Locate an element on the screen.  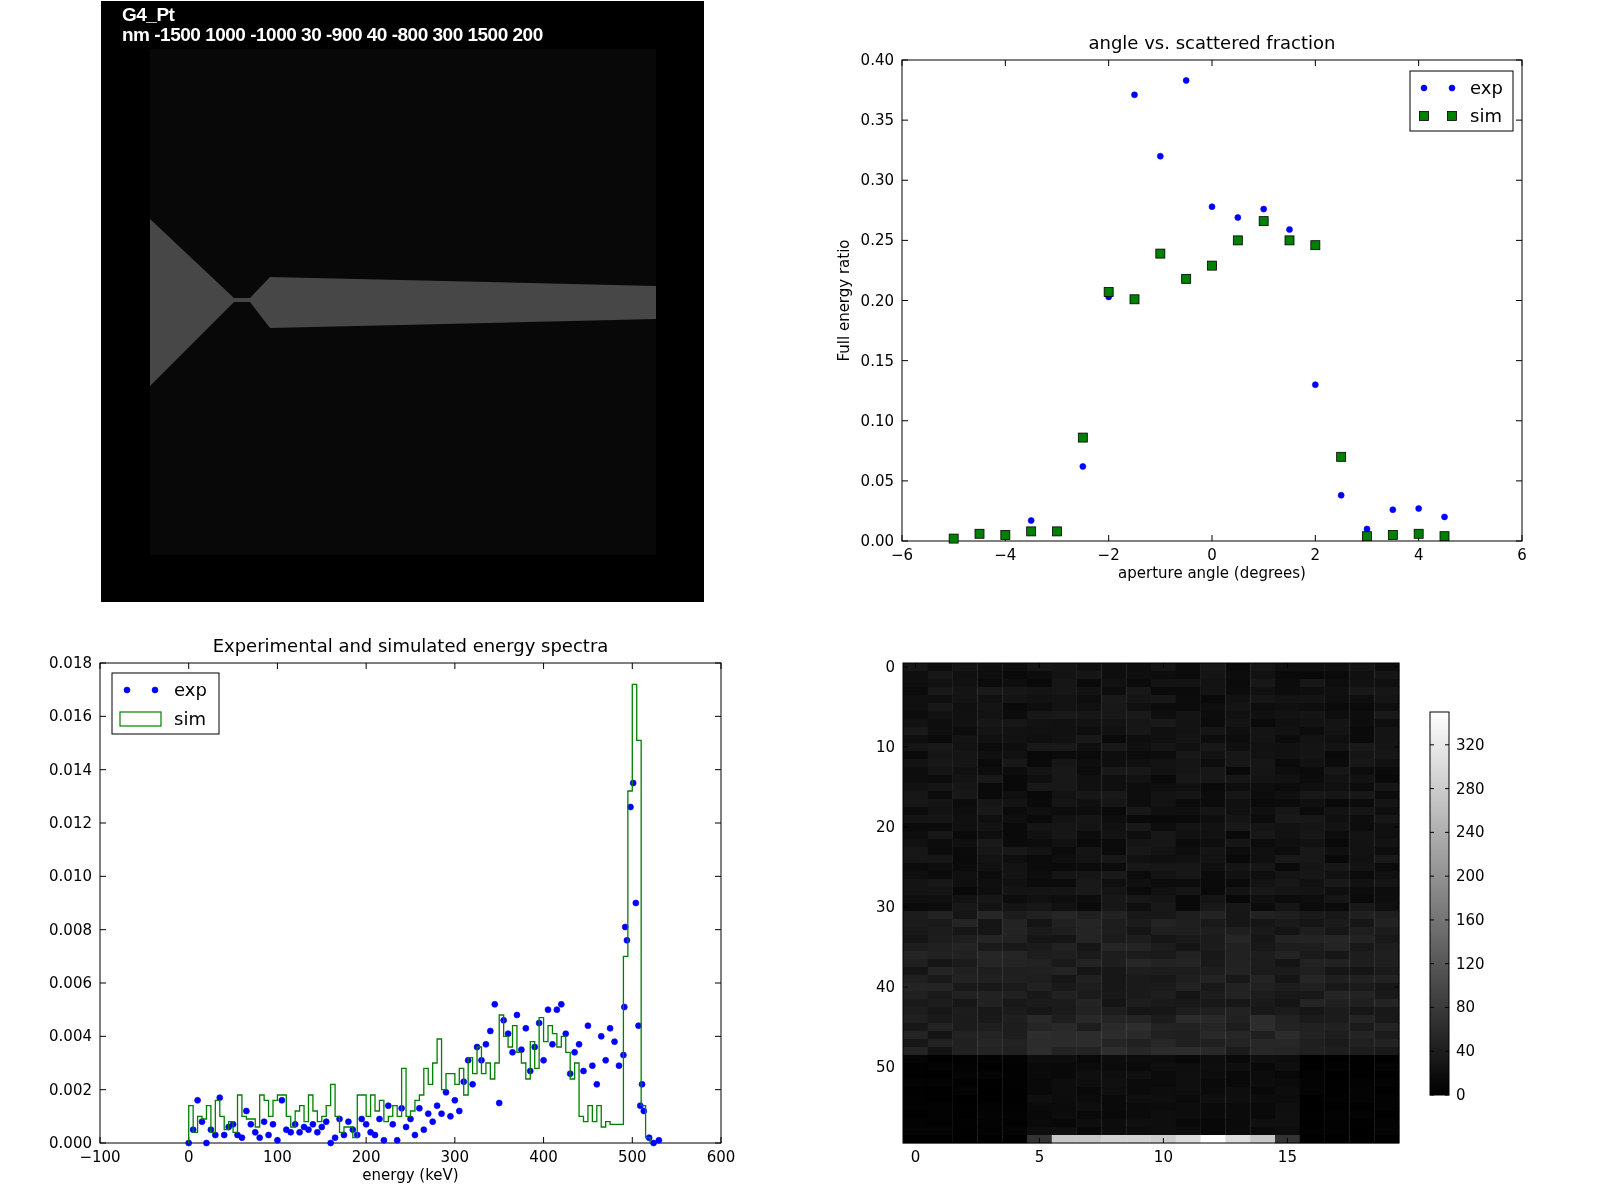
axis-label: Full energy ratio is located at coordinates (844, 300).